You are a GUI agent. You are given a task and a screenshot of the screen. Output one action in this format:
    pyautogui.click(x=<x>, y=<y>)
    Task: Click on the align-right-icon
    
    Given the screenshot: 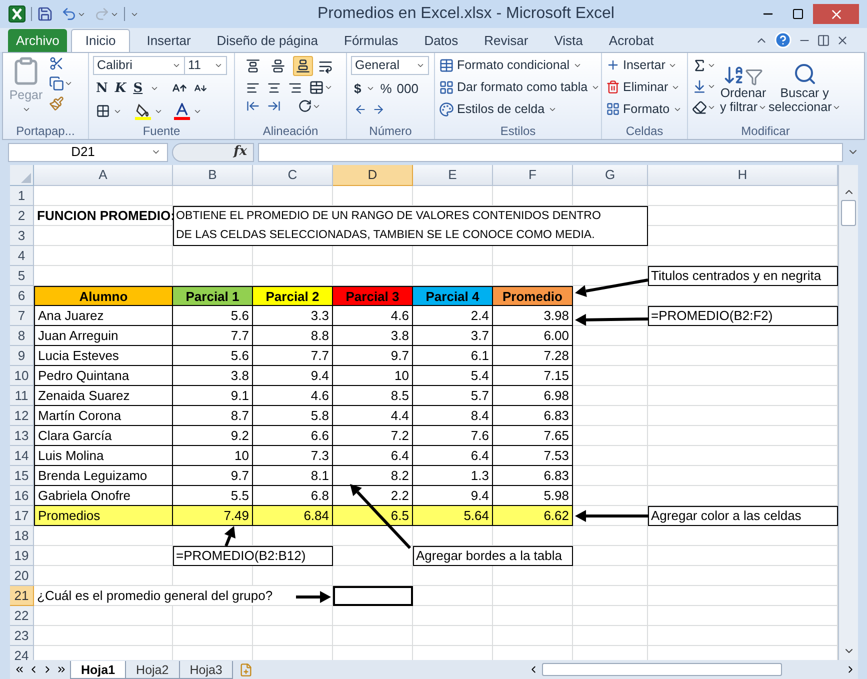 What is the action you would take?
    pyautogui.click(x=295, y=87)
    